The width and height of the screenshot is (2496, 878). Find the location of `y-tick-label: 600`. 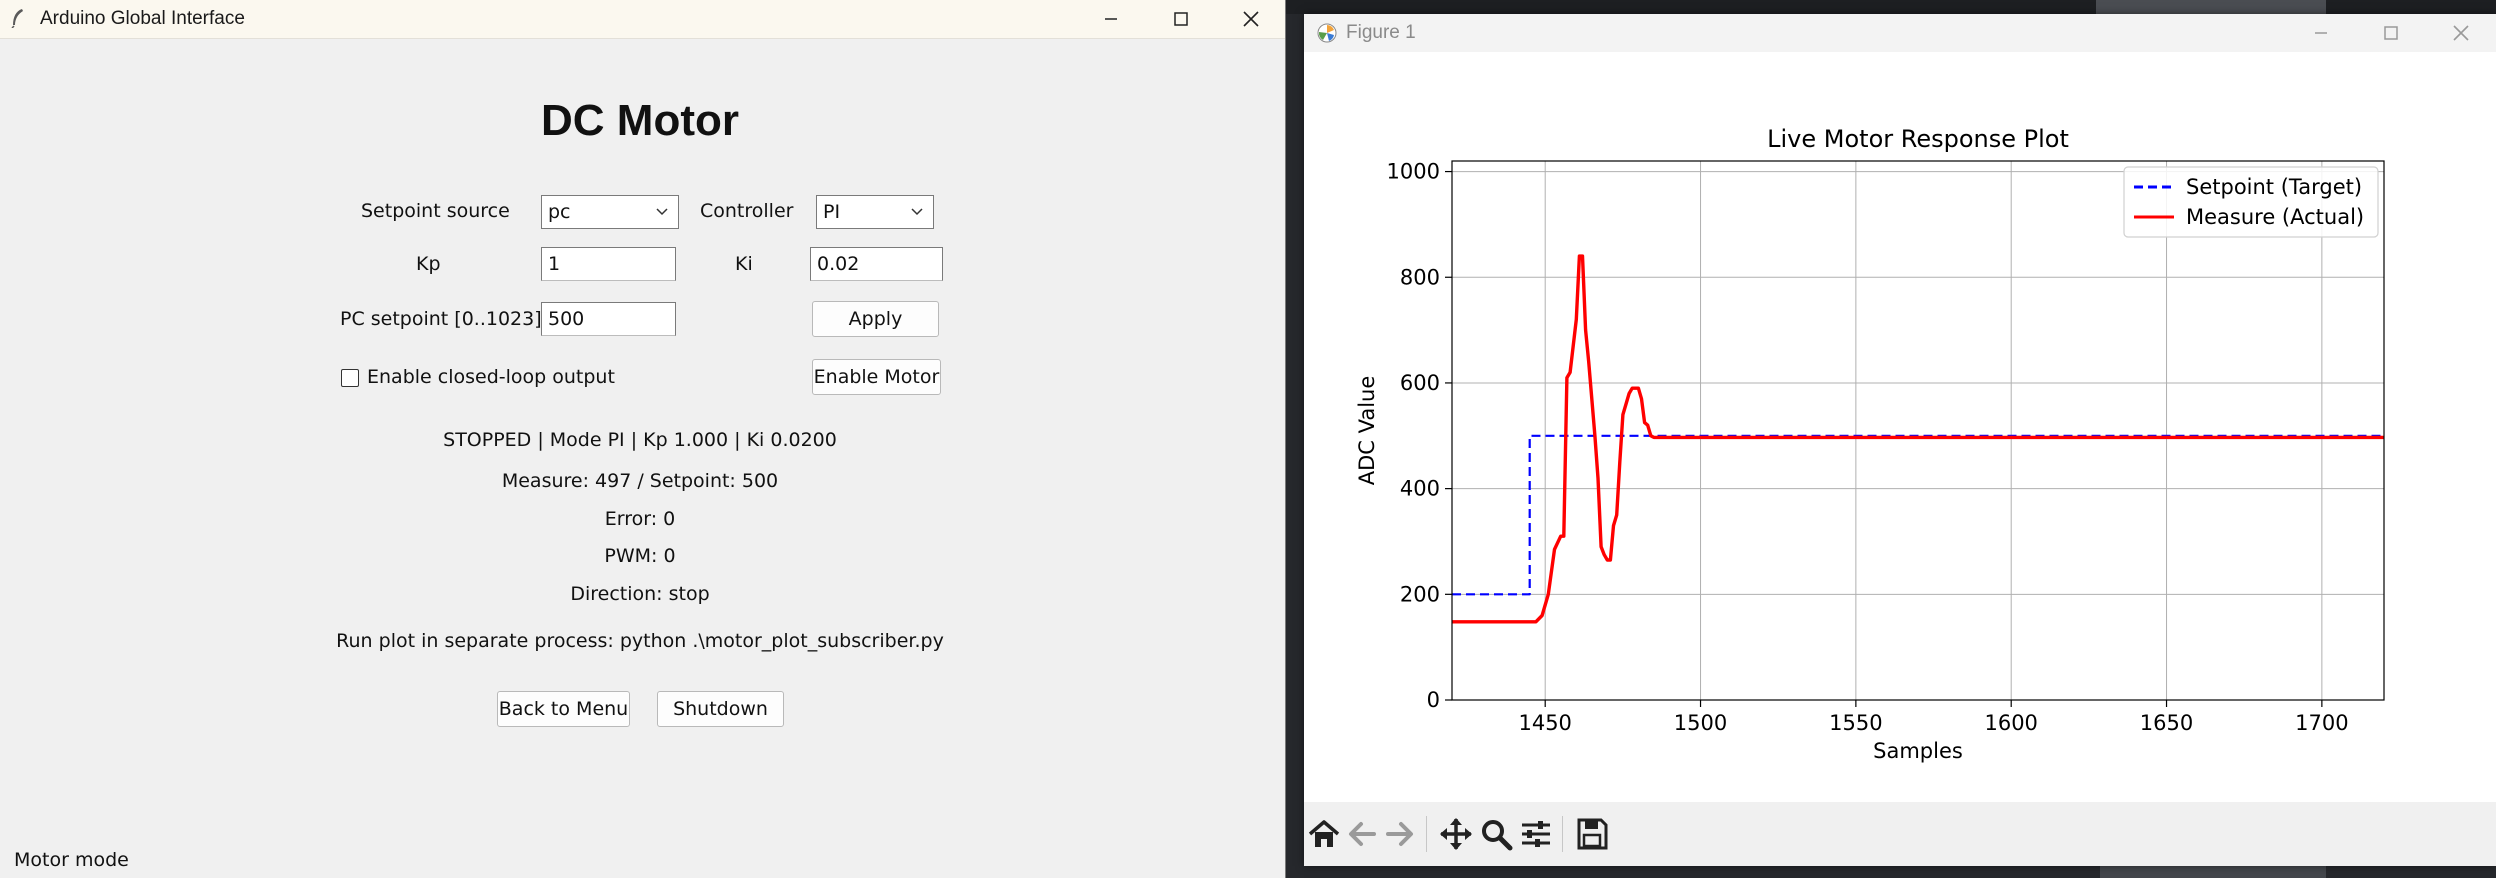

y-tick-label: 600 is located at coordinates (1420, 383).